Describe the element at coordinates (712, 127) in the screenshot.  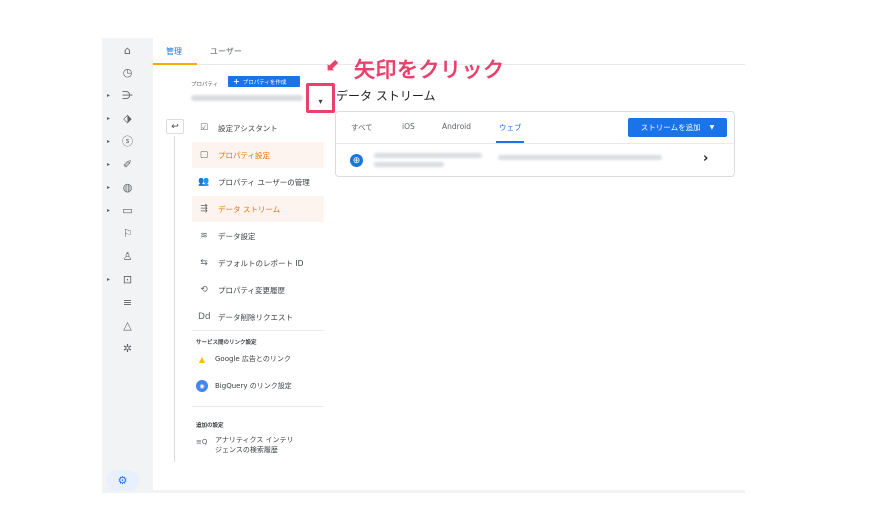
I see `caret-down-icon: ▼` at that location.